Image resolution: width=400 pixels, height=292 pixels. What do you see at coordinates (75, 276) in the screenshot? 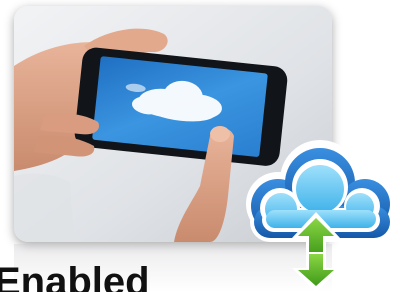
I see `caption-text: Enabled` at bounding box center [75, 276].